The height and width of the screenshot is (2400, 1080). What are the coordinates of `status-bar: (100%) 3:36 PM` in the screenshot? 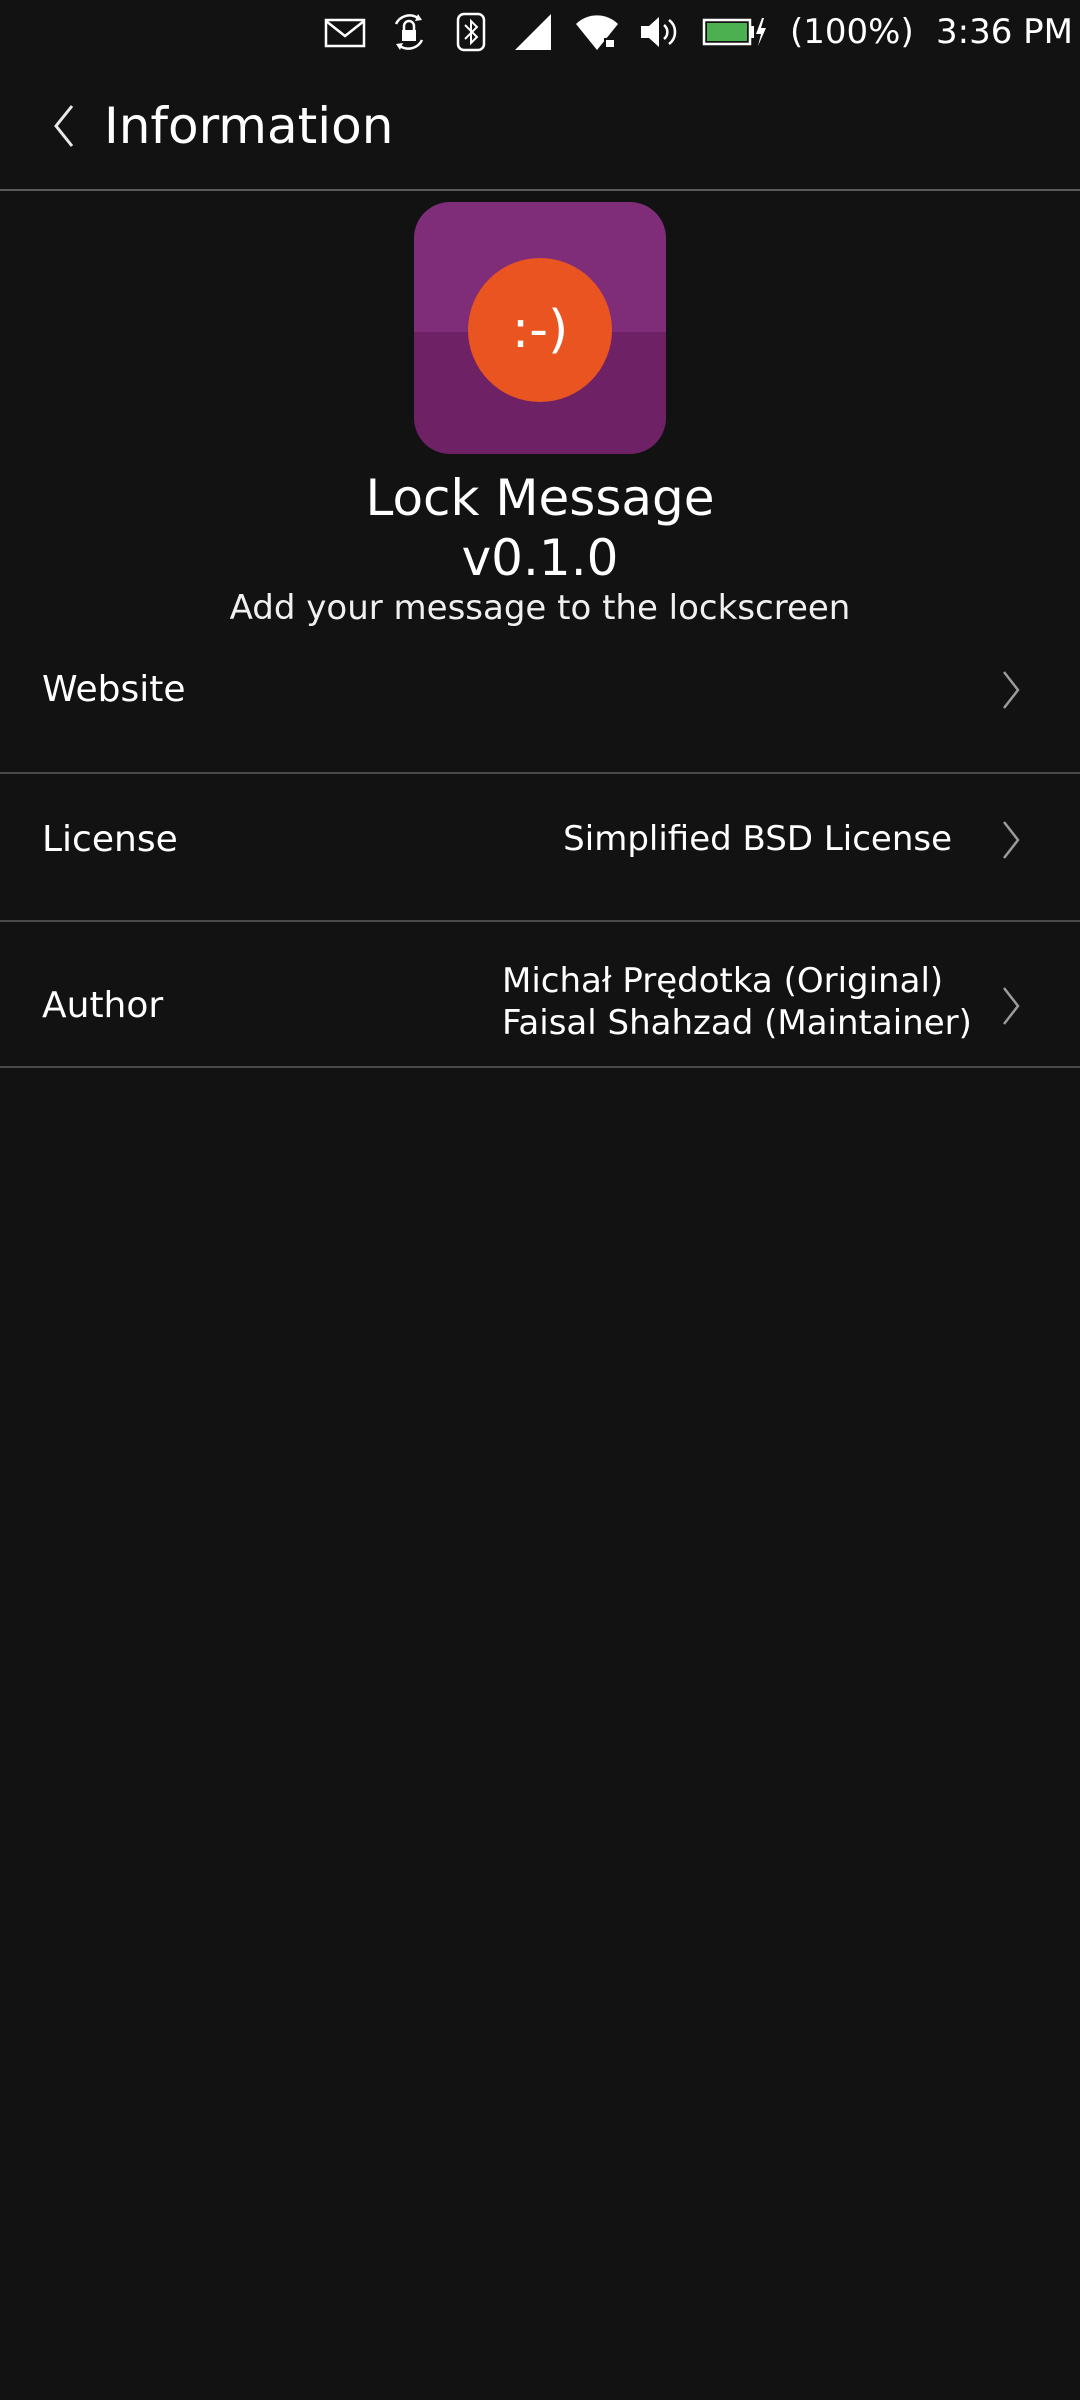 It's located at (540, 32).